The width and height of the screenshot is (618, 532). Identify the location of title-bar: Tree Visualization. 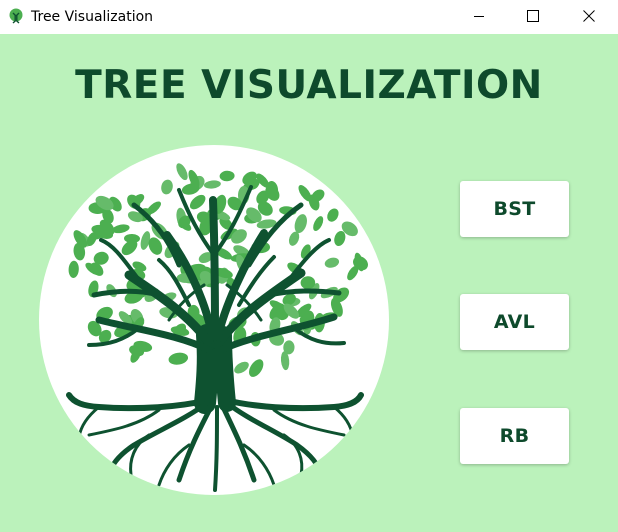
(309, 17).